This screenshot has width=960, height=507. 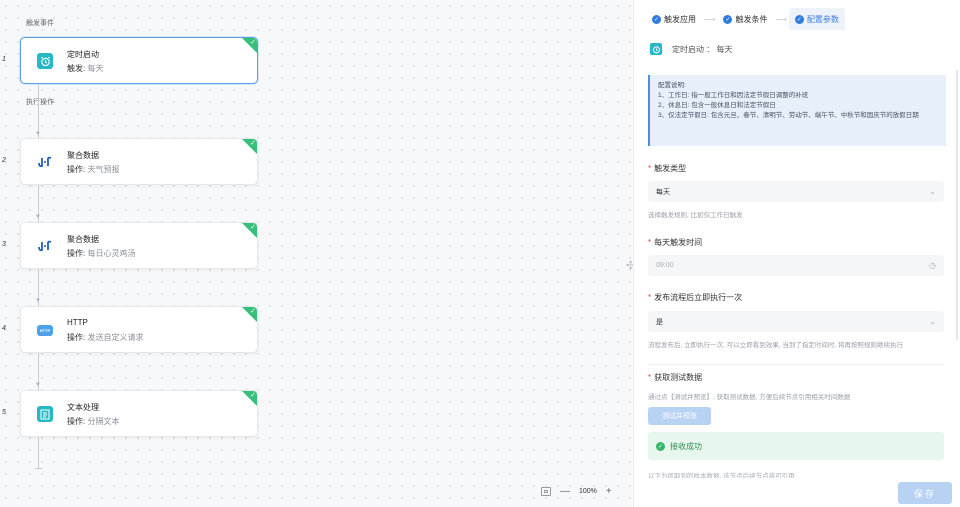 I want to click on action-section-label: 执行操作, so click(x=40, y=102).